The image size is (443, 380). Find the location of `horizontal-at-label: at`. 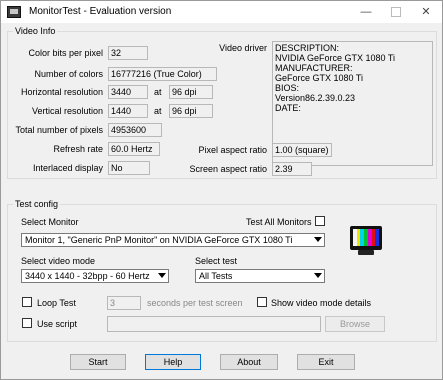

horizontal-at-label: at is located at coordinates (158, 92).